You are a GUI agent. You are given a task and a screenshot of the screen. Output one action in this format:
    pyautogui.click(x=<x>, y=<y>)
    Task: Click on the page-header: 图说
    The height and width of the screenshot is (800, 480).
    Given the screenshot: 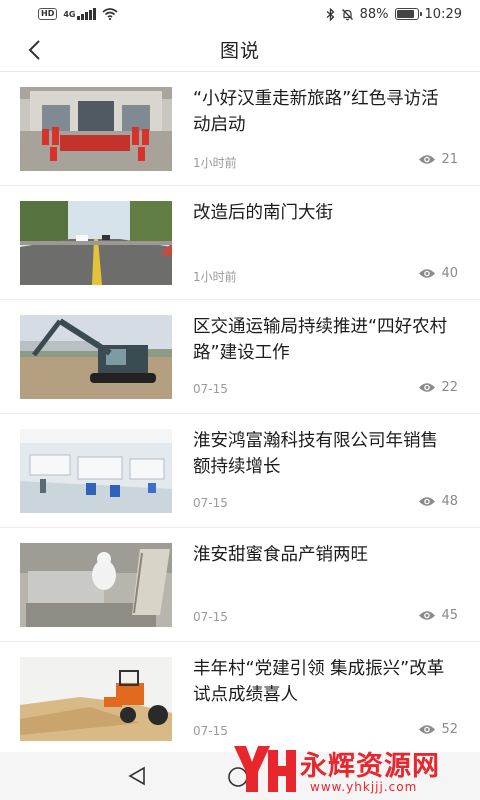 What is the action you would take?
    pyautogui.click(x=240, y=50)
    